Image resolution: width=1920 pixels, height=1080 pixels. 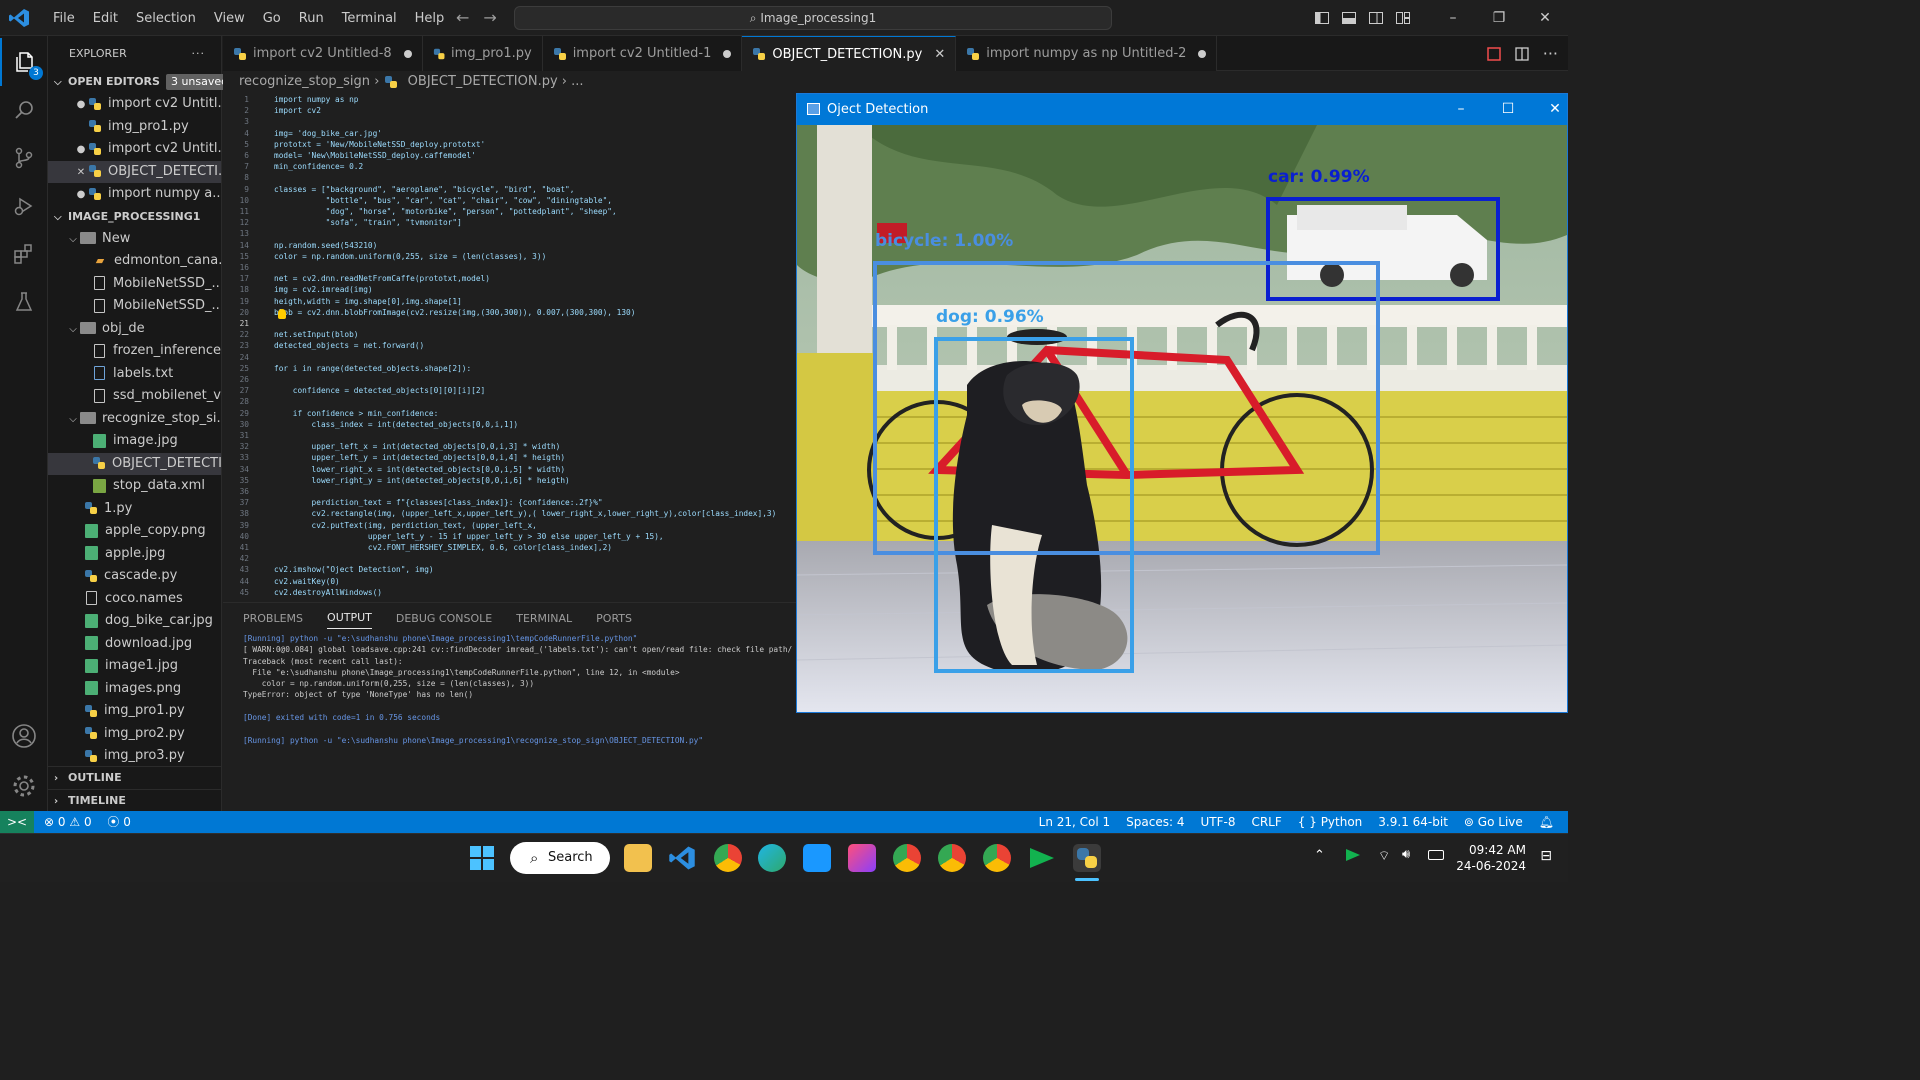 I want to click on outline-header: › OUTLINE, so click(x=135, y=777).